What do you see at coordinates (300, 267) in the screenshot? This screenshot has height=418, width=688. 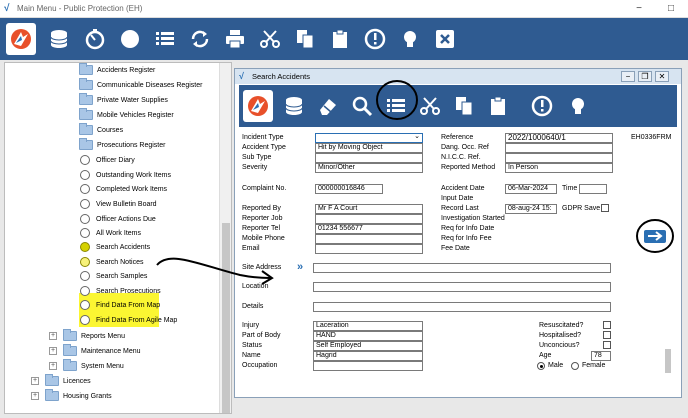 I see `expand-address-icon: »` at bounding box center [300, 267].